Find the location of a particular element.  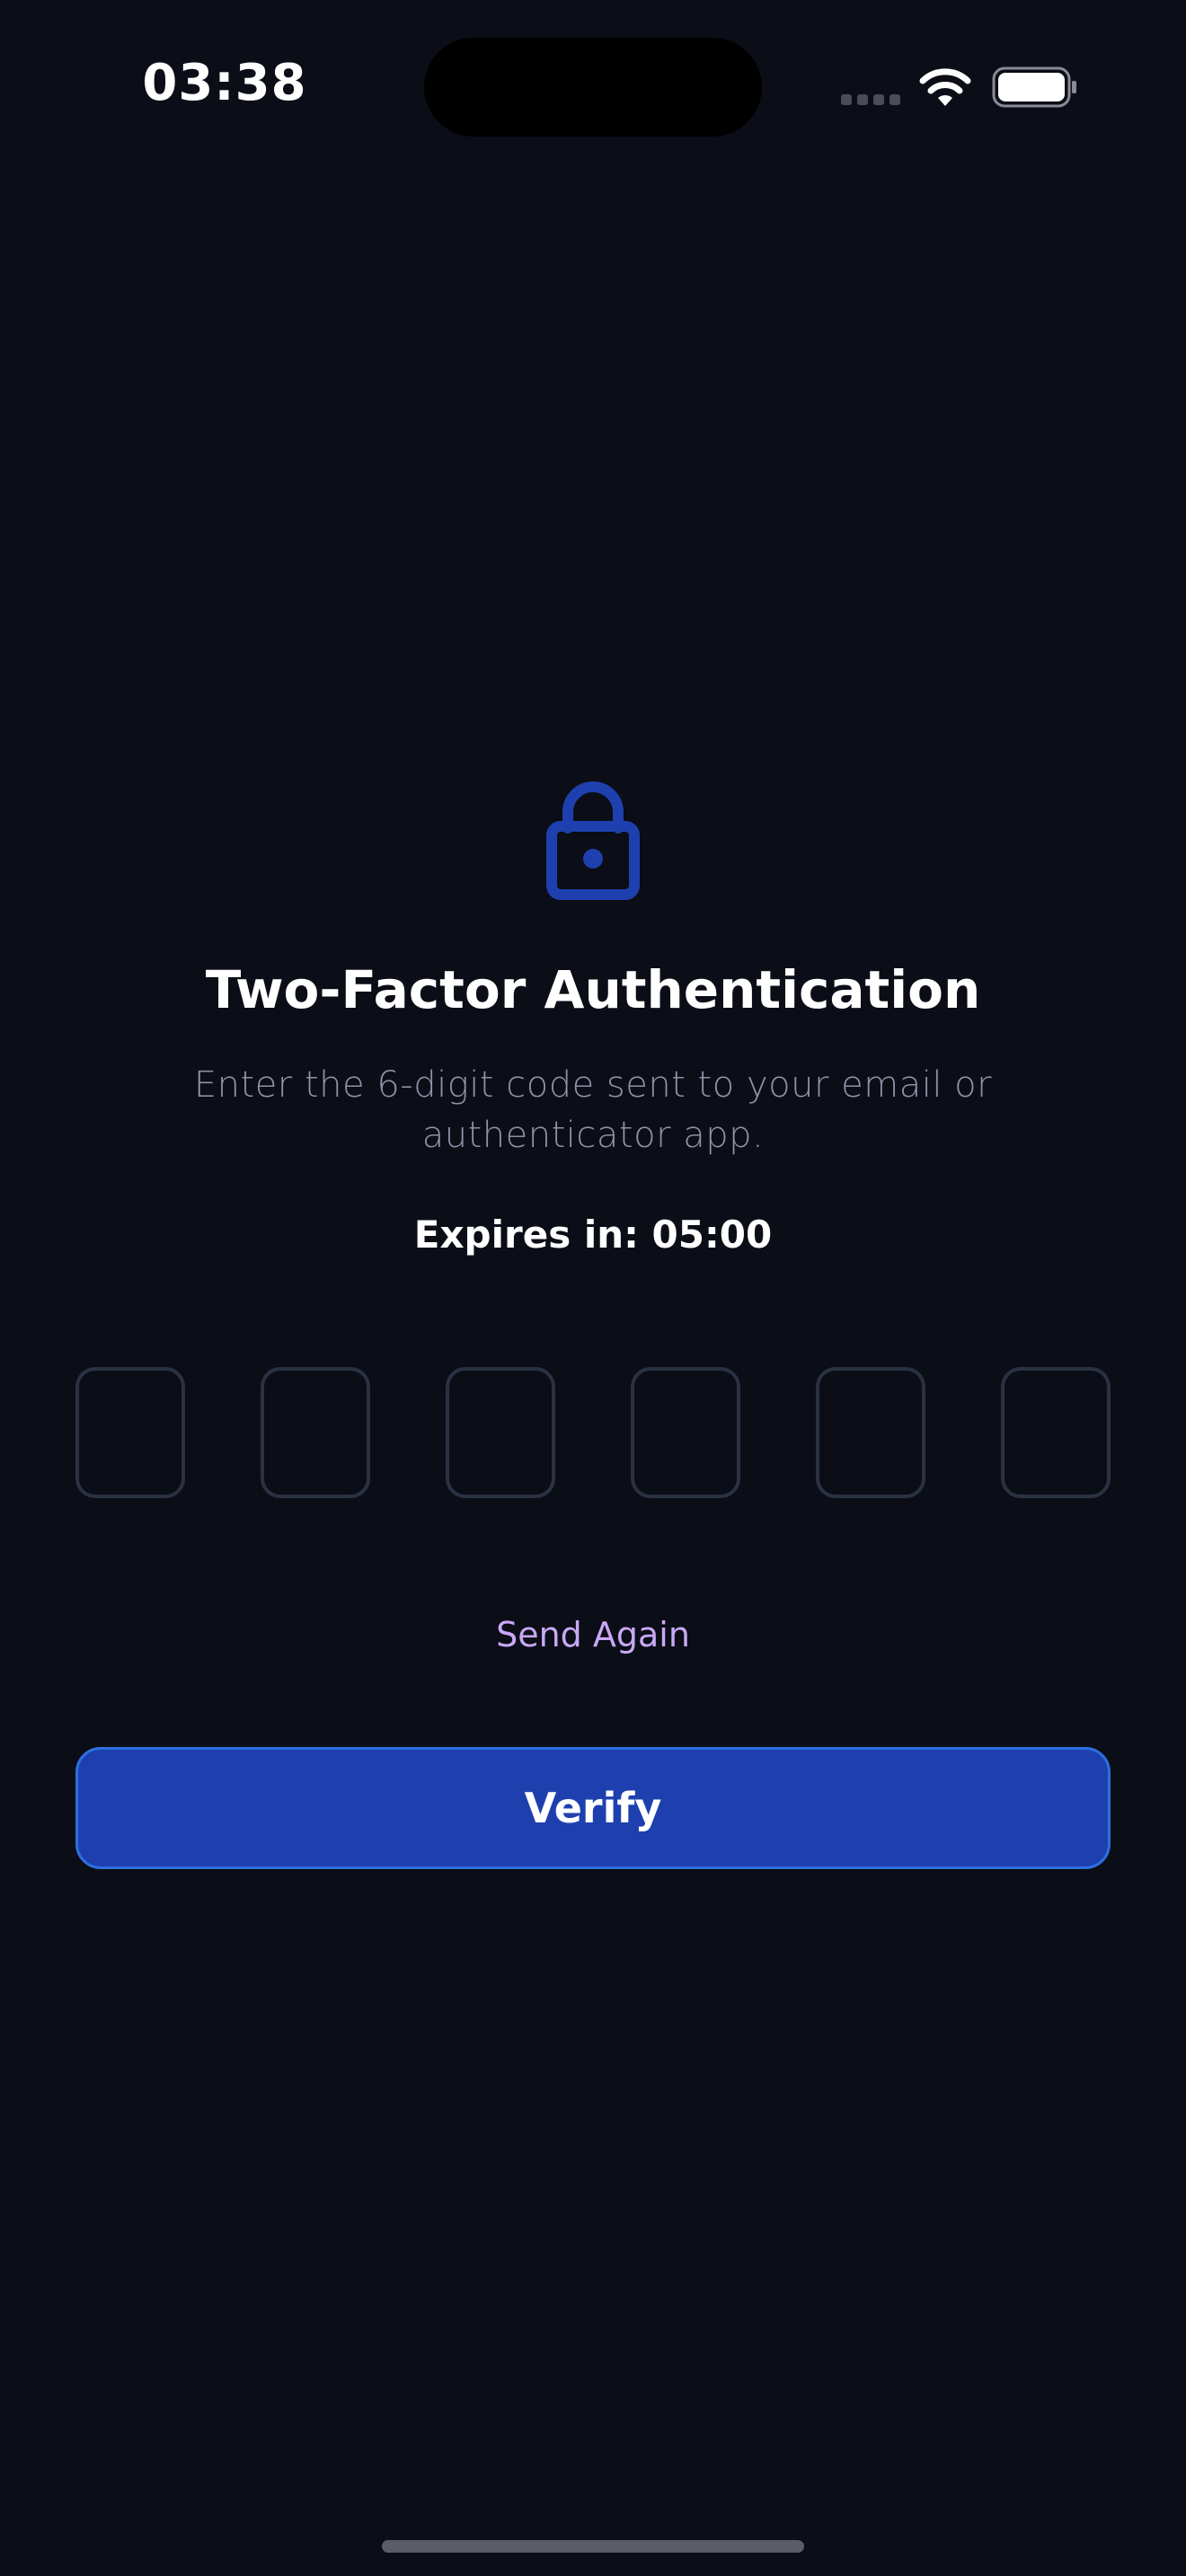

dynamic-island is located at coordinates (593, 87).